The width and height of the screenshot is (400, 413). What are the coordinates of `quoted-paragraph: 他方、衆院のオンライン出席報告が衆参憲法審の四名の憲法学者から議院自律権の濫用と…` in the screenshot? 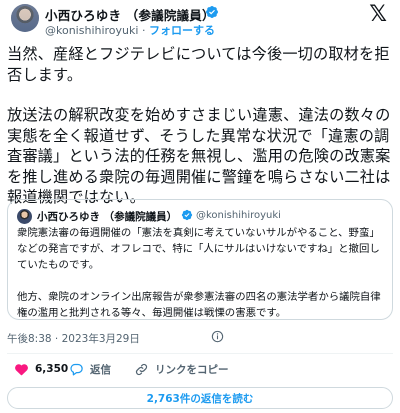 It's located at (199, 305).